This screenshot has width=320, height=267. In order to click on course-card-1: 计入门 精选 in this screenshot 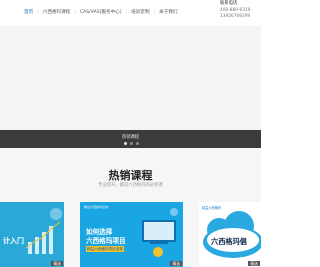, I will do `click(32, 234)`.